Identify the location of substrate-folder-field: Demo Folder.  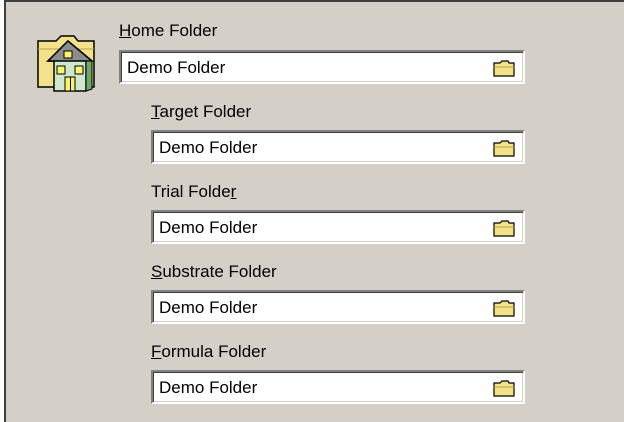
(338, 307).